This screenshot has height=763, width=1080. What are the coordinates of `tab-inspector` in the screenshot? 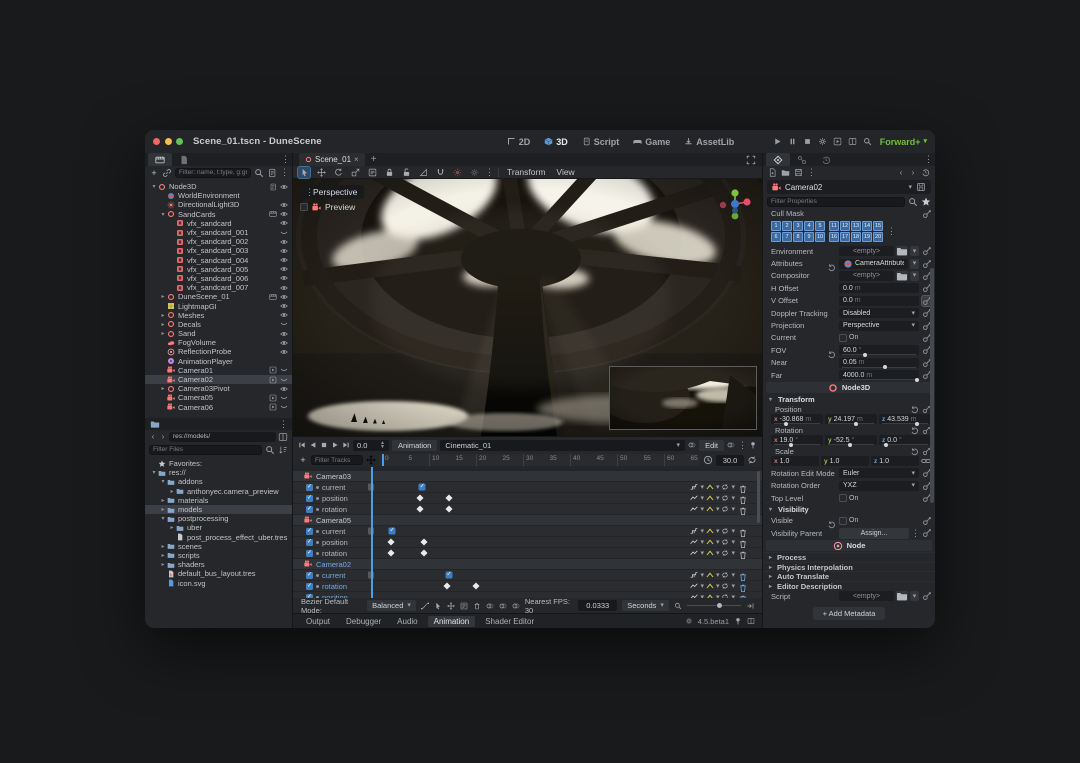 It's located at (778, 159).